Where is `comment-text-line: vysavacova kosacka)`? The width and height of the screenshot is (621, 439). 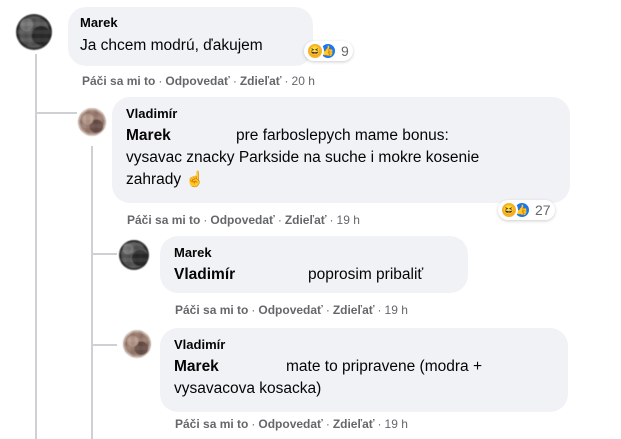
comment-text-line: vysavacova kosacka) is located at coordinates (248, 388).